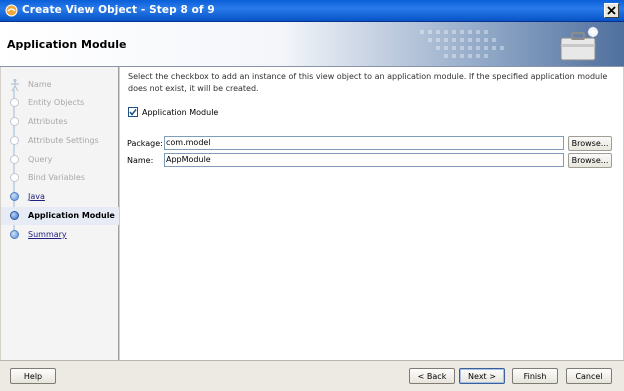  What do you see at coordinates (579, 43) in the screenshot?
I see `briefcase-icon` at bounding box center [579, 43].